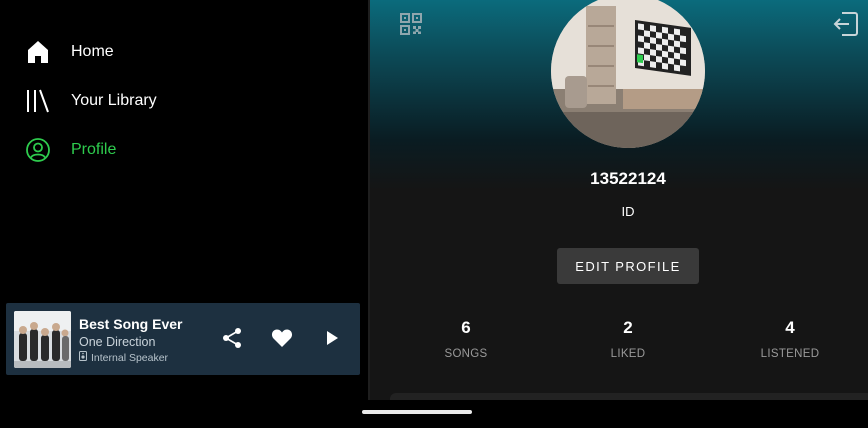  Describe the element at coordinates (466, 354) in the screenshot. I see `stat-label: SONGS` at that location.